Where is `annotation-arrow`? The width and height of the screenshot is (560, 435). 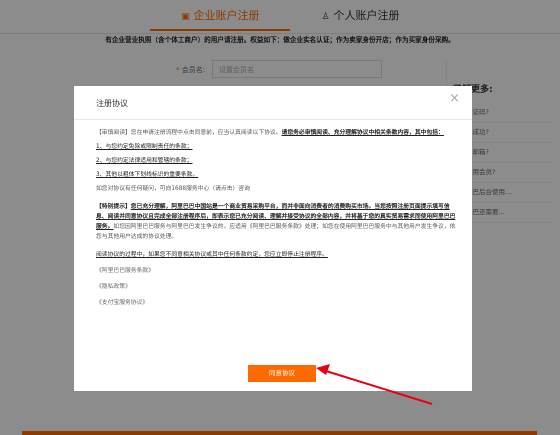 annotation-arrow is located at coordinates (374, 384).